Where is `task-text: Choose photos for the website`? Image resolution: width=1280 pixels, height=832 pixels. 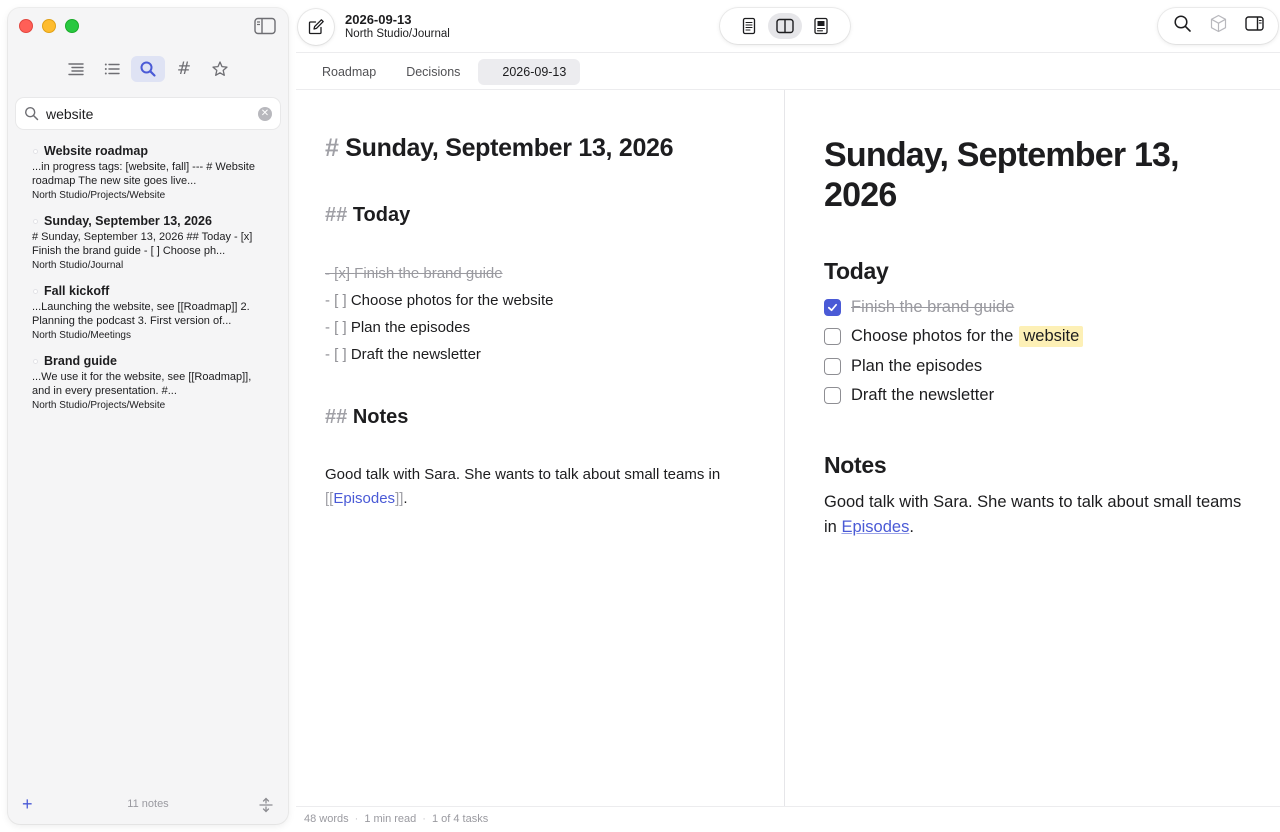
task-text: Choose photos for the website is located at coordinates (452, 300).